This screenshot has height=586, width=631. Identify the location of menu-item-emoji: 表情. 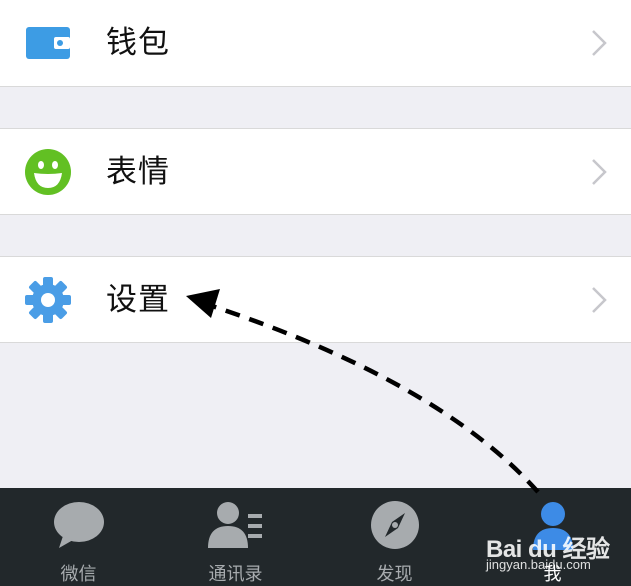
(315, 171).